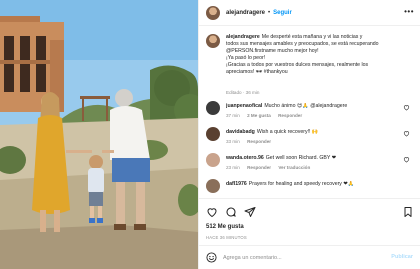  What do you see at coordinates (409, 12) in the screenshot?
I see `more-icon: •••` at bounding box center [409, 12].